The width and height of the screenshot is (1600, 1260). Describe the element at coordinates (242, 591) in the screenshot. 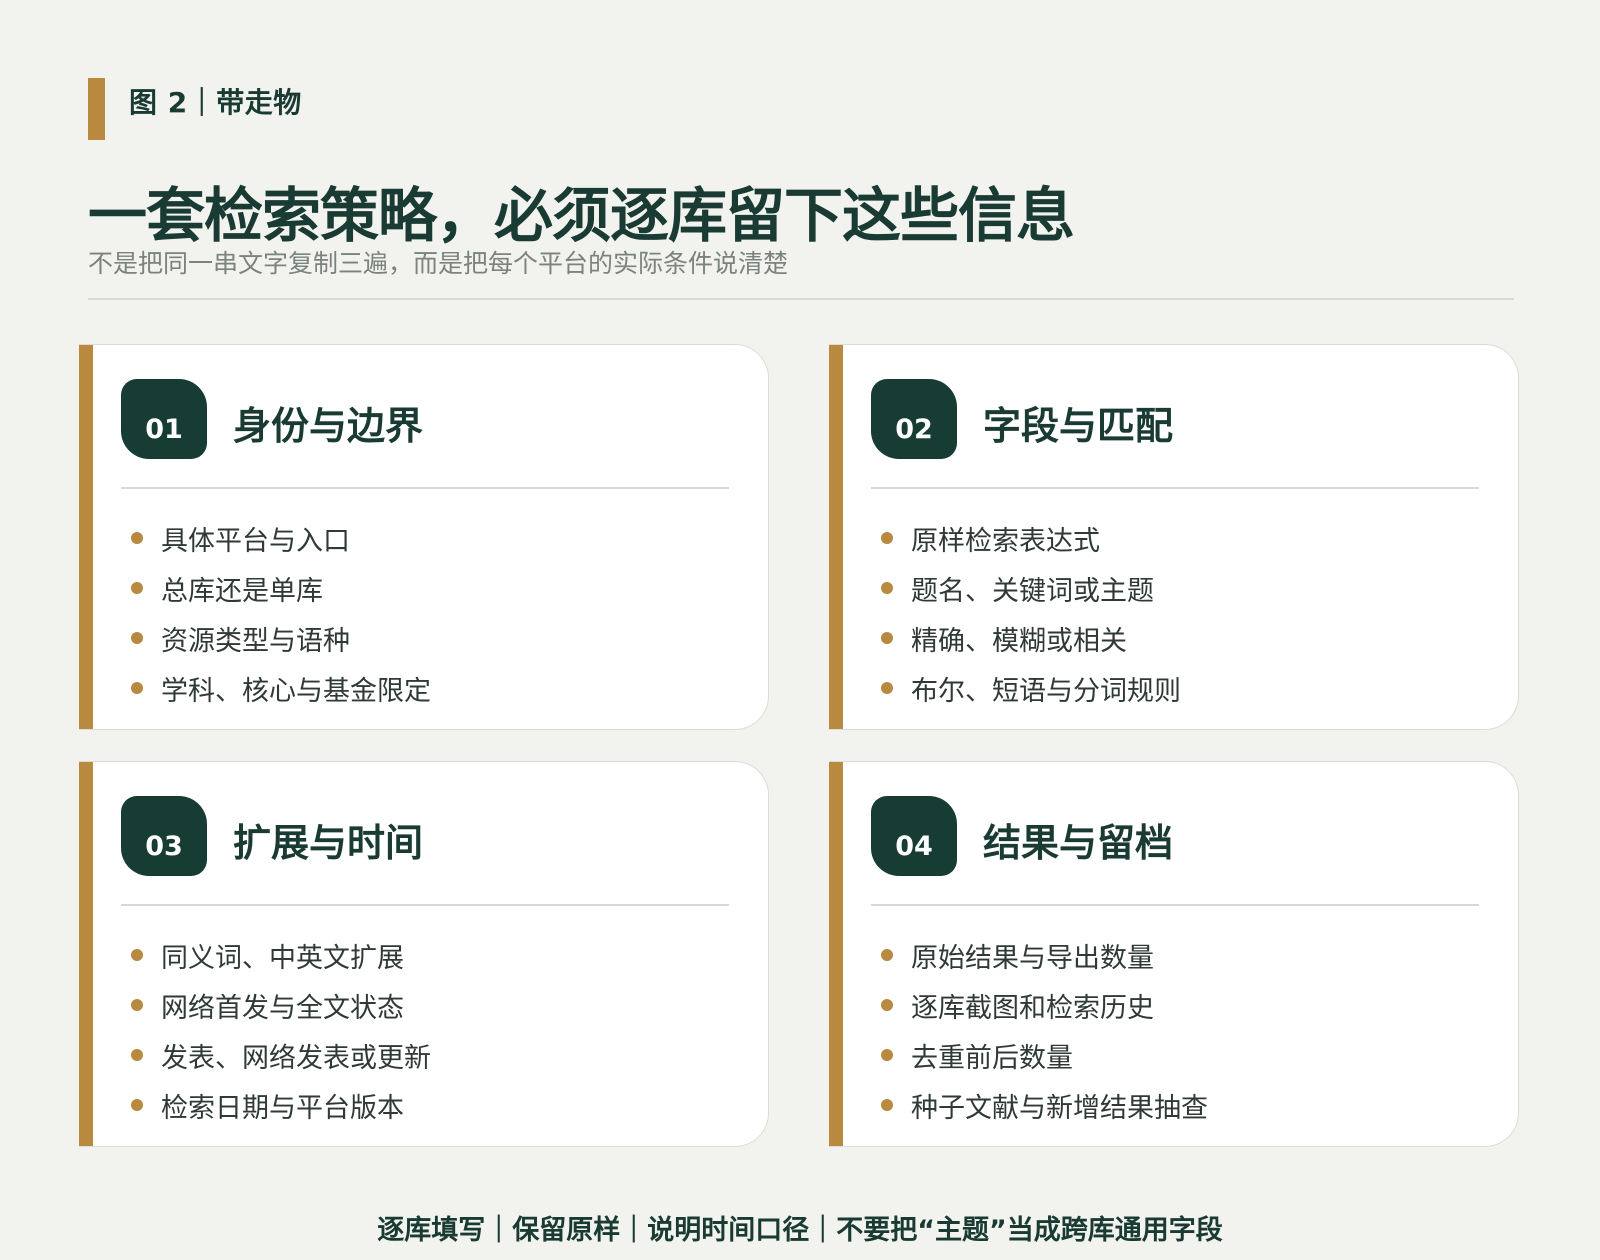

I see `list-item-text: 总库还是单库` at that location.